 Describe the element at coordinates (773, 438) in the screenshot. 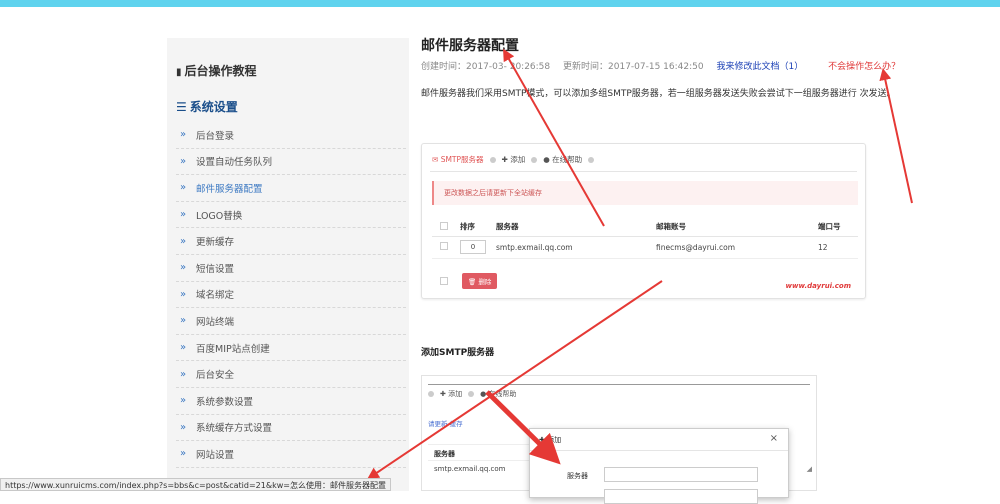

I see `close-icon: ×` at that location.